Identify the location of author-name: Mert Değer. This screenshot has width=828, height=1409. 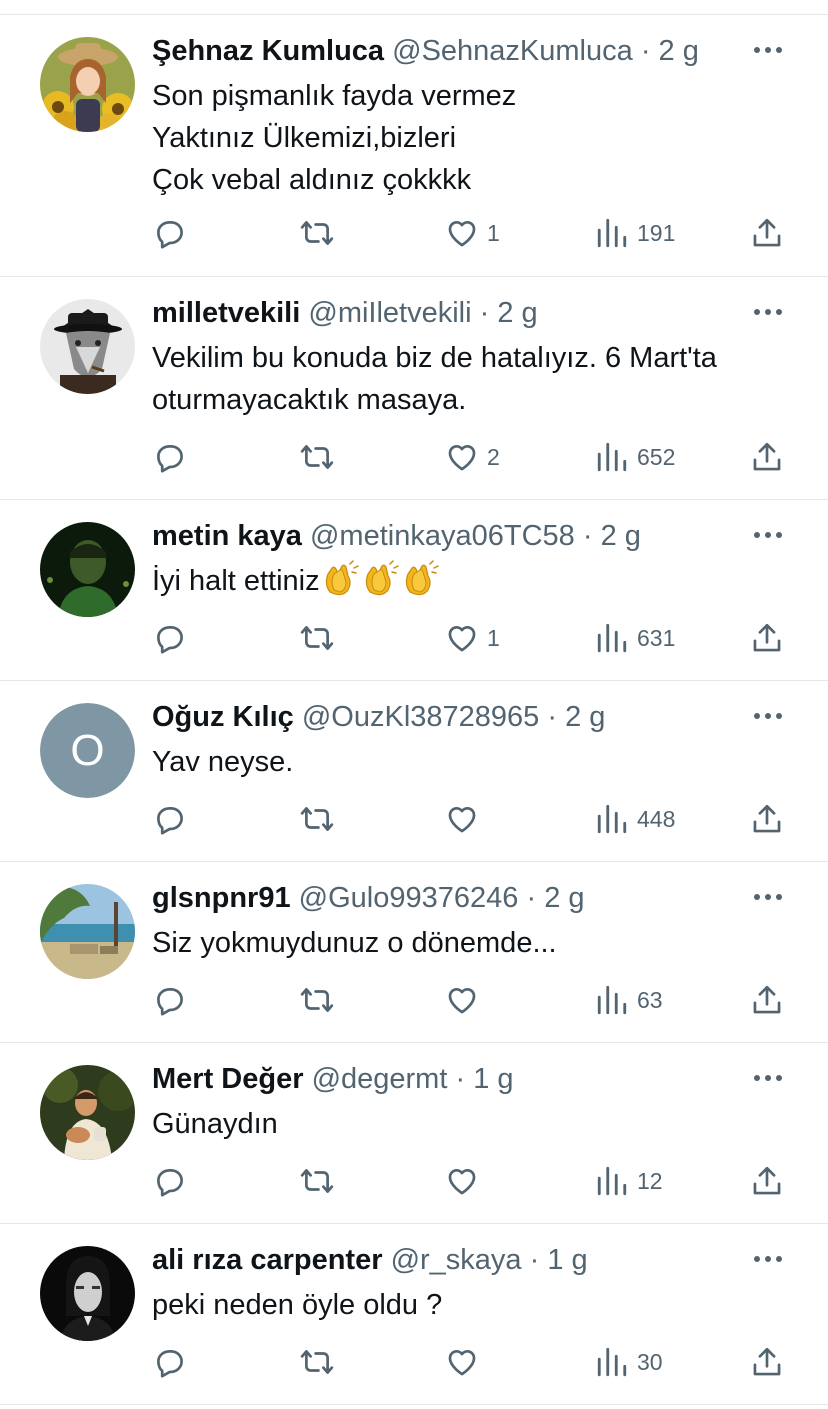
(228, 1079).